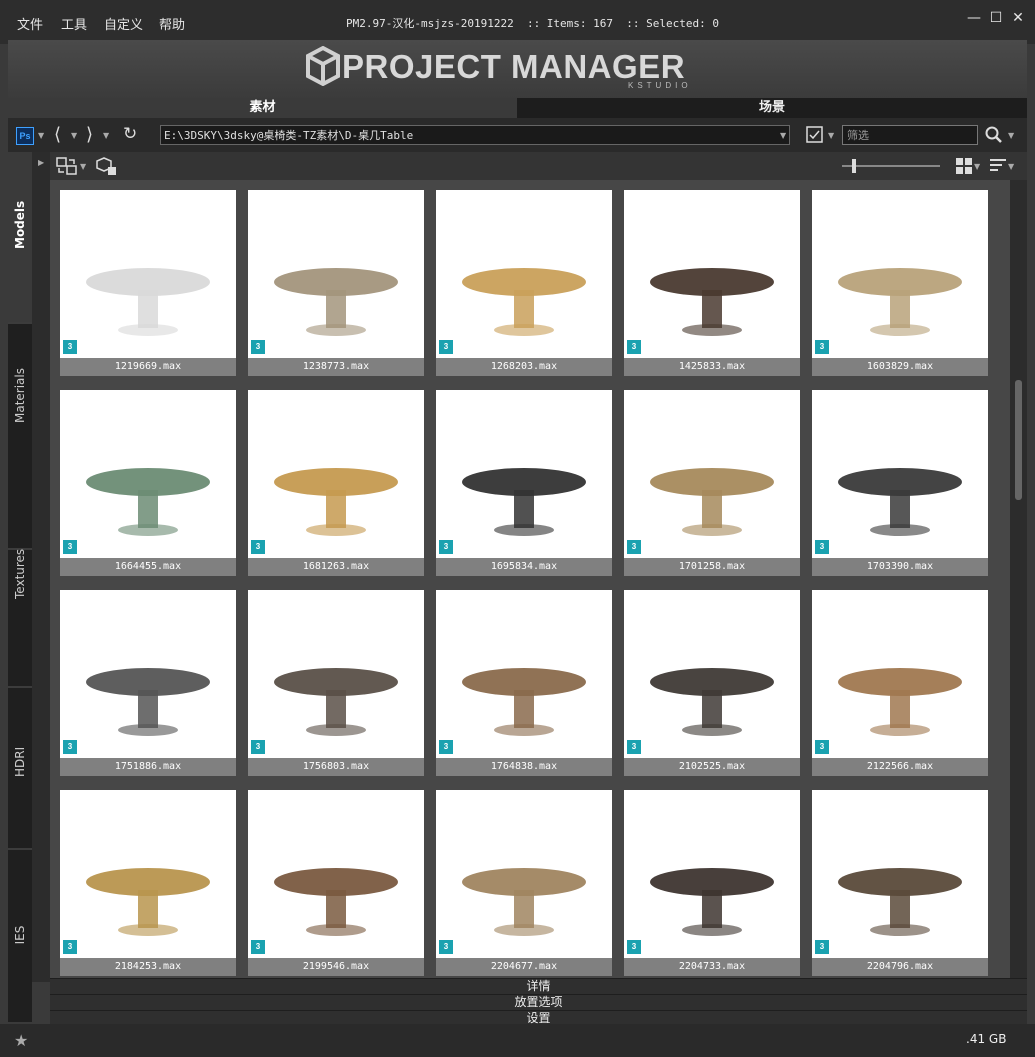 The width and height of the screenshot is (1035, 1057). Describe the element at coordinates (336, 483) in the screenshot. I see `asset-thumbnail: 3 1681263.max` at that location.